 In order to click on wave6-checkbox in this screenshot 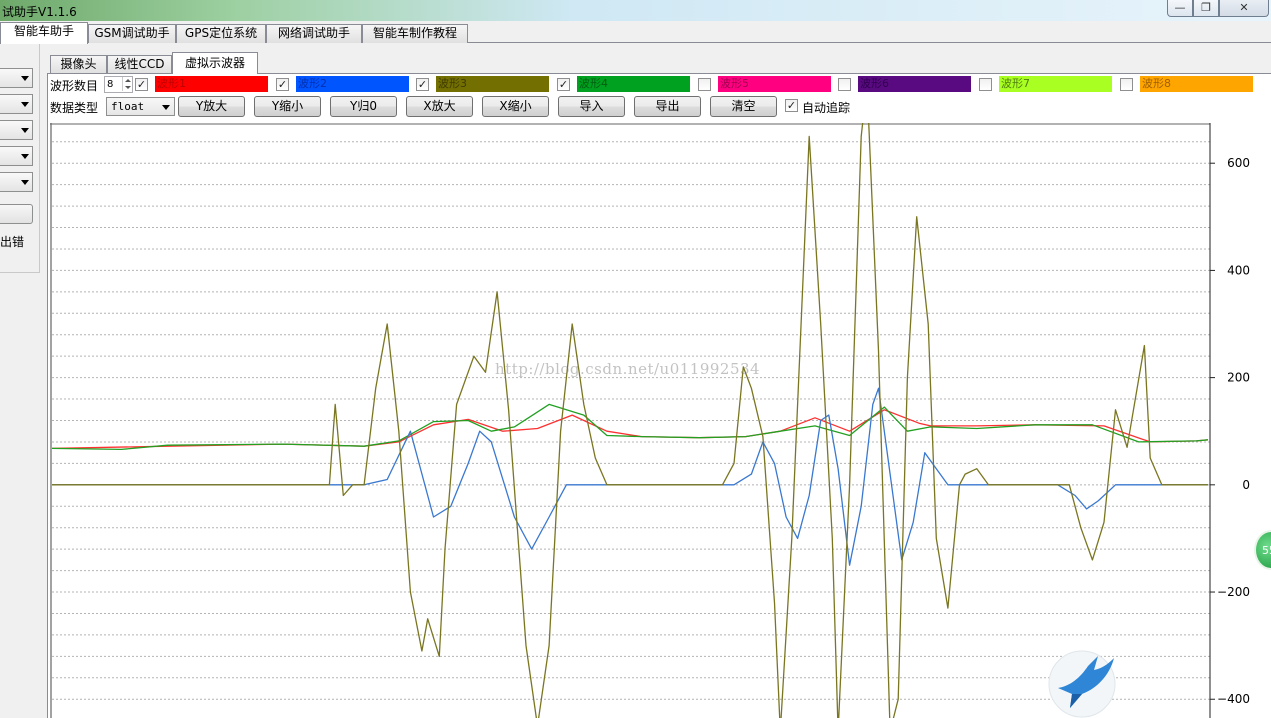, I will do `click(844, 84)`.